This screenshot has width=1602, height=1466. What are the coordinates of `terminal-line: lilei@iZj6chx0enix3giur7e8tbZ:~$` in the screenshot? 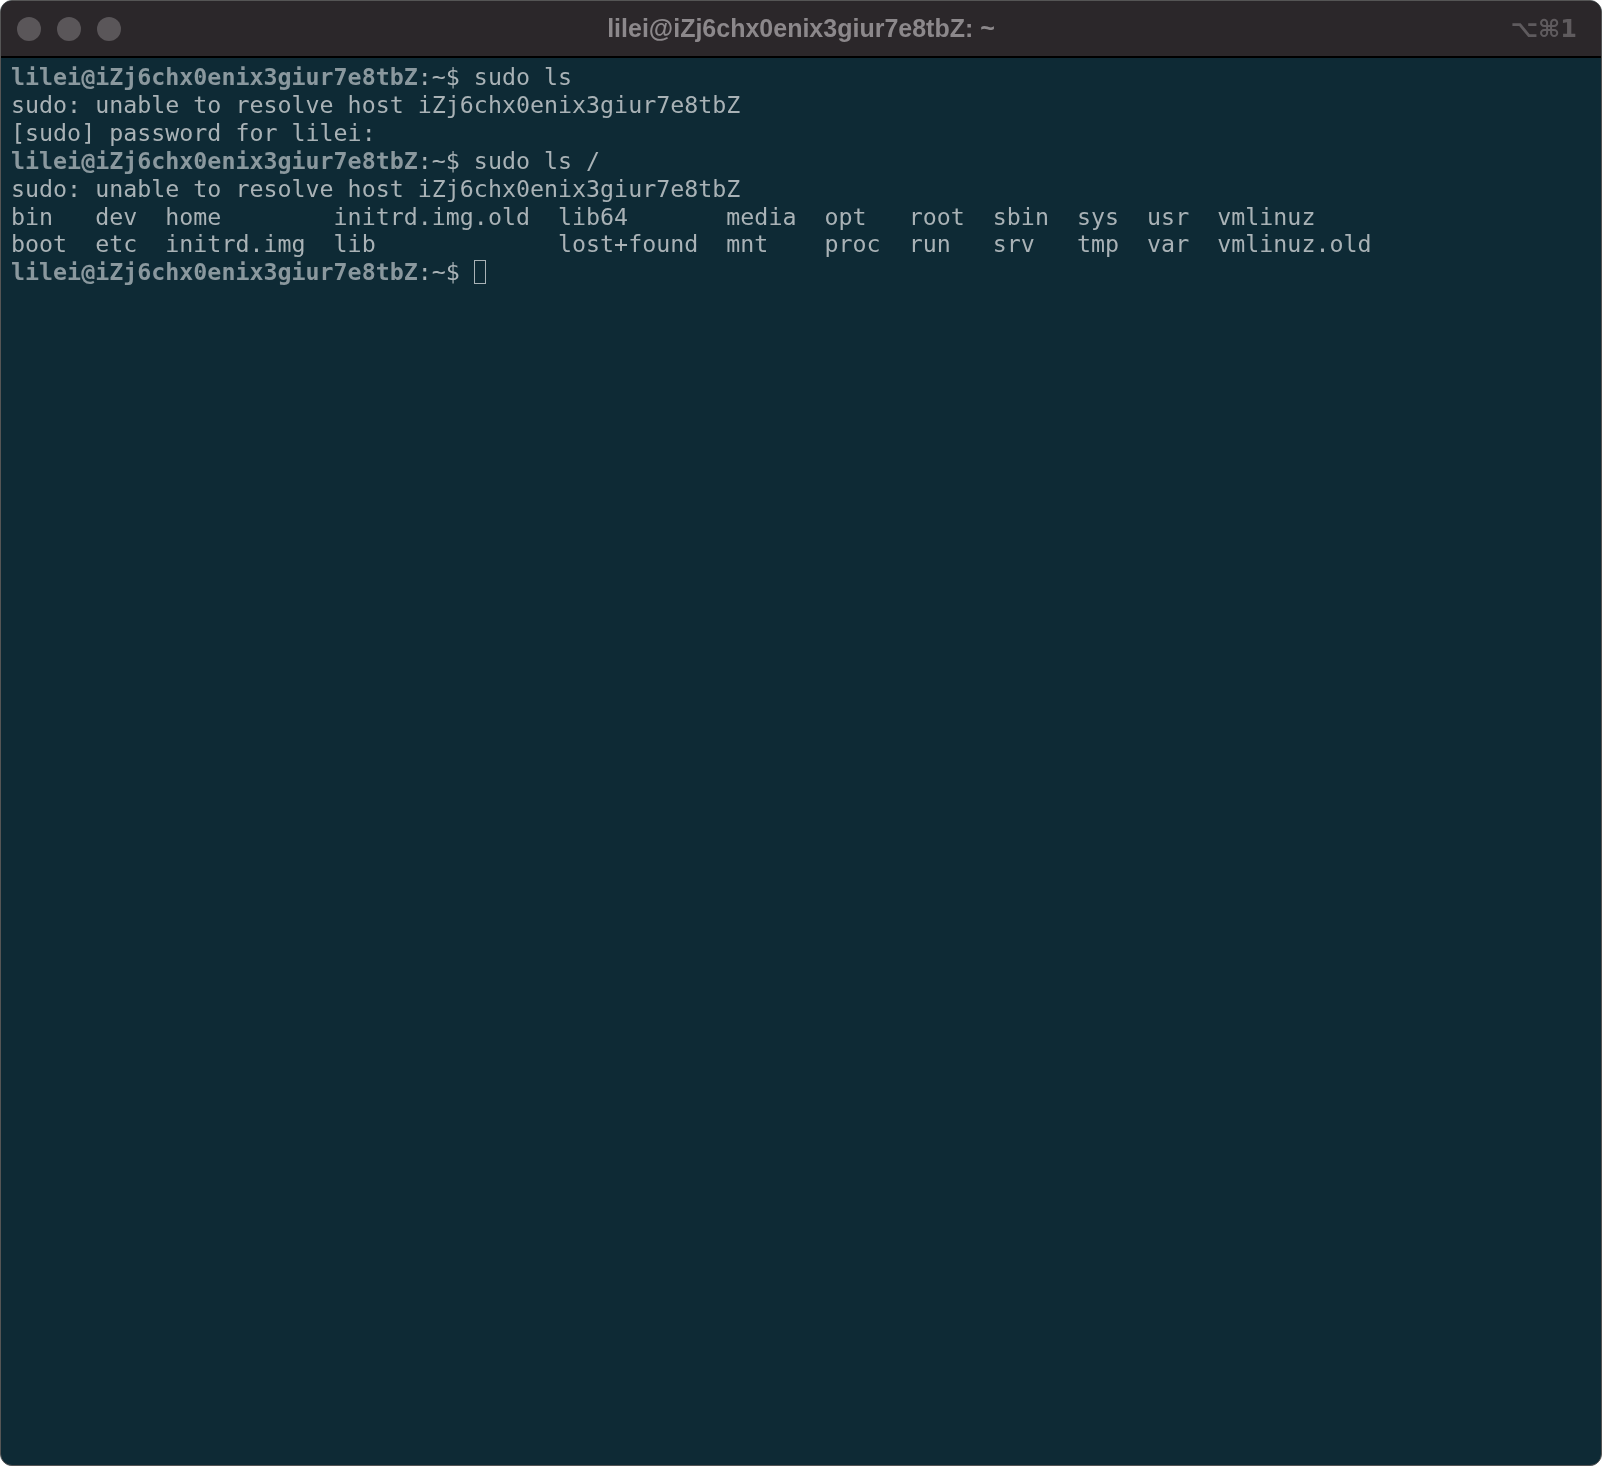 It's located at (235, 272).